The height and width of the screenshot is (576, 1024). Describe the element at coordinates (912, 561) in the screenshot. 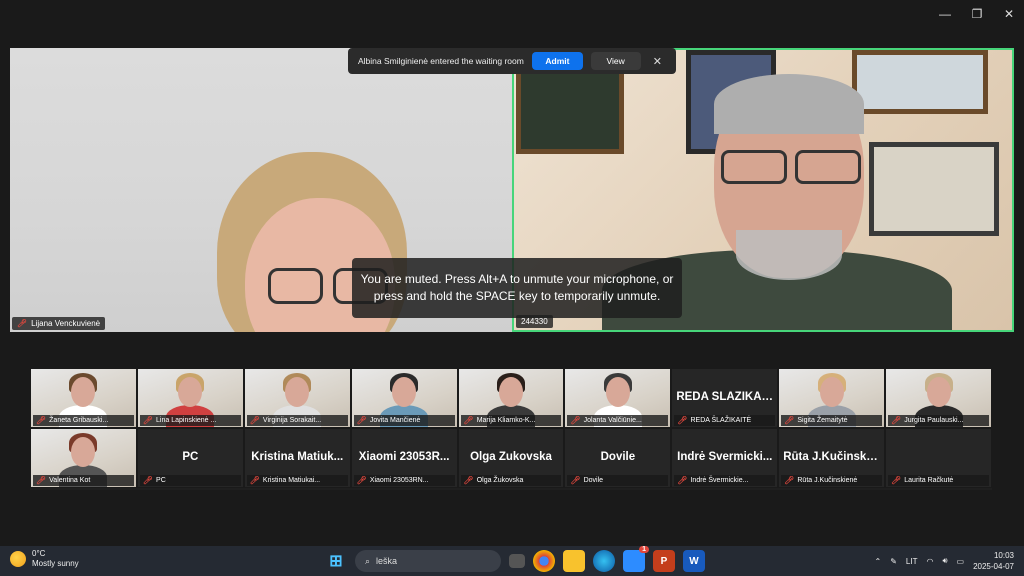

I see `language-indicator: LIT` at that location.